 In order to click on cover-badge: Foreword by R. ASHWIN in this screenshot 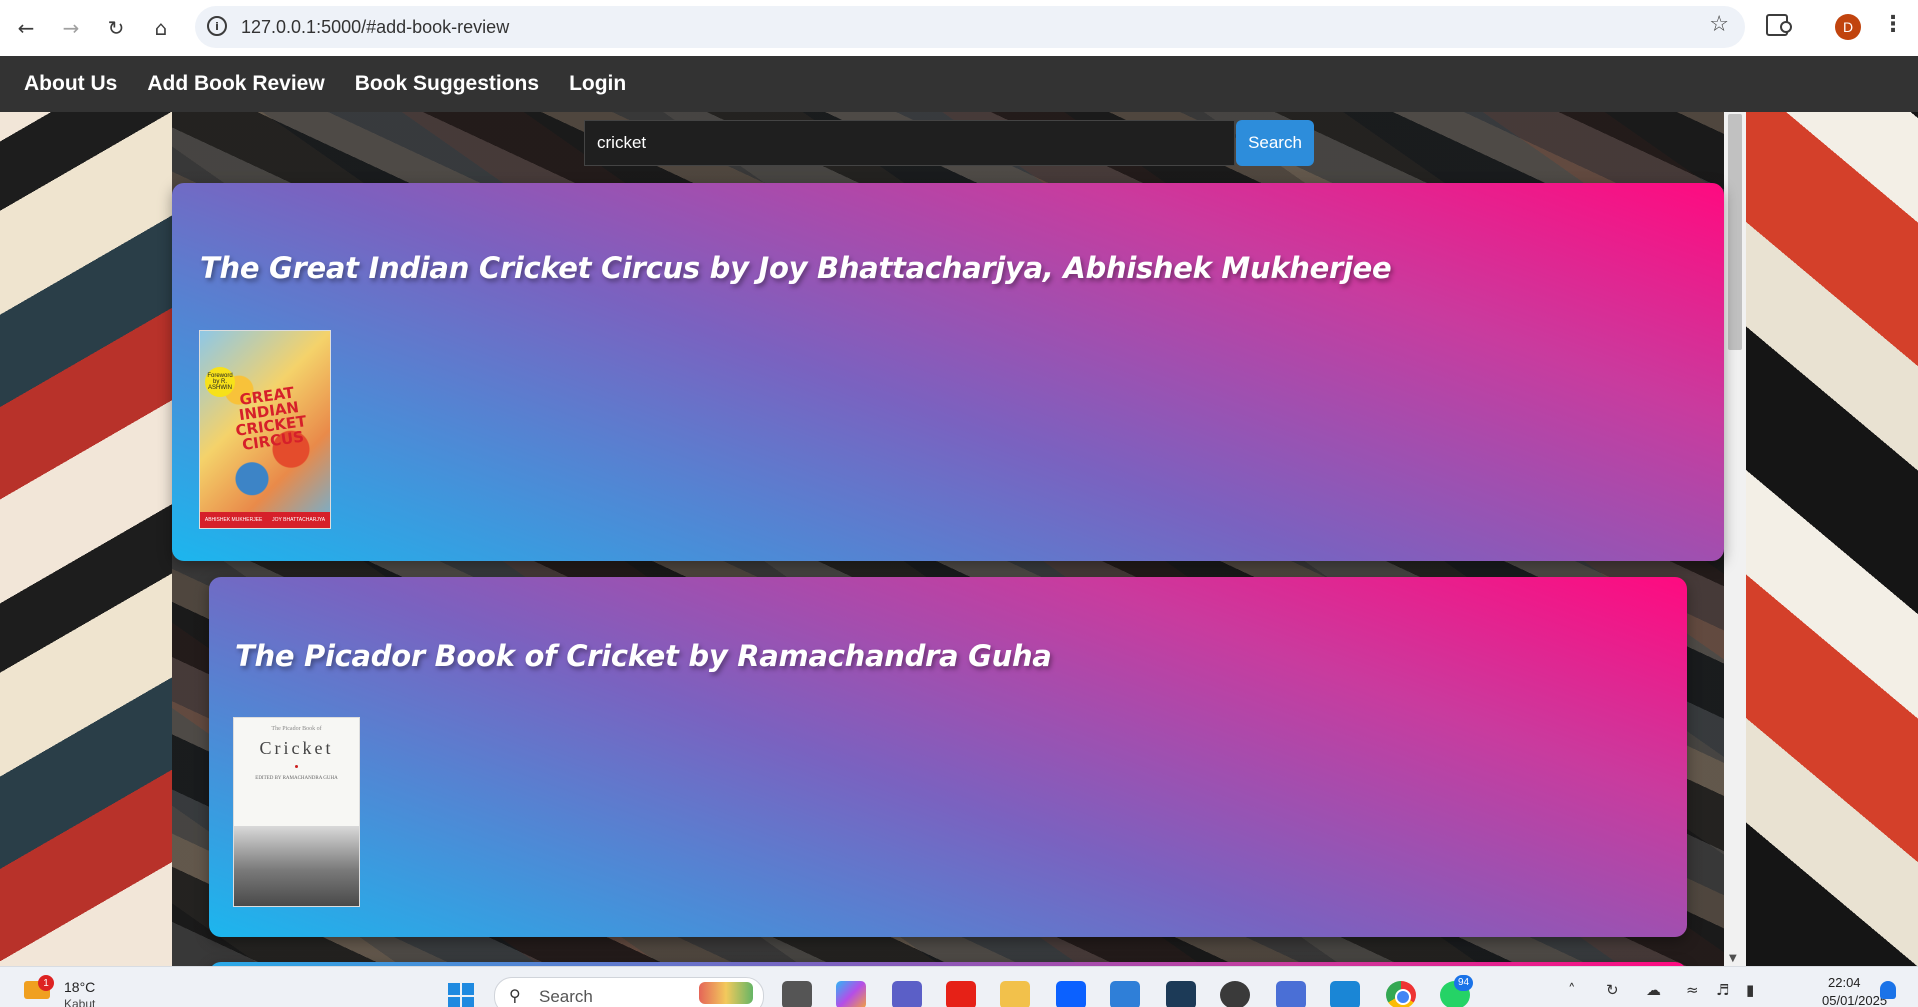, I will do `click(220, 382)`.